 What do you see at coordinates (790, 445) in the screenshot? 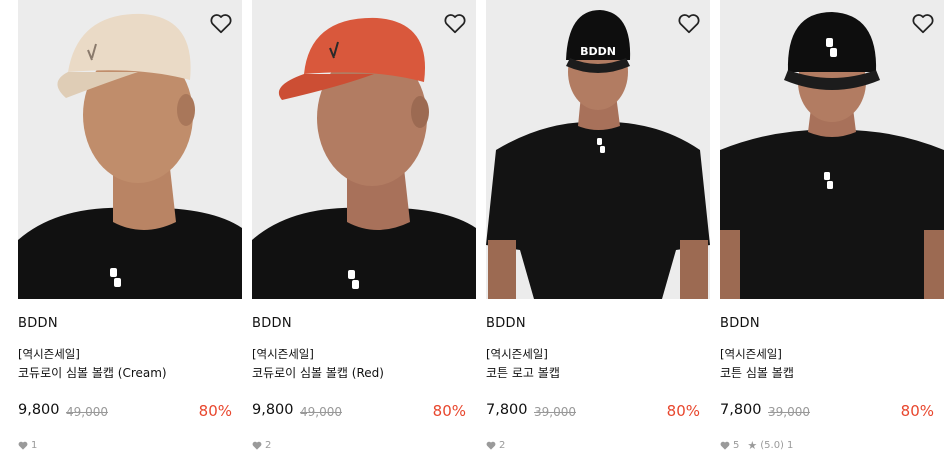
I see `review-count: 1` at bounding box center [790, 445].